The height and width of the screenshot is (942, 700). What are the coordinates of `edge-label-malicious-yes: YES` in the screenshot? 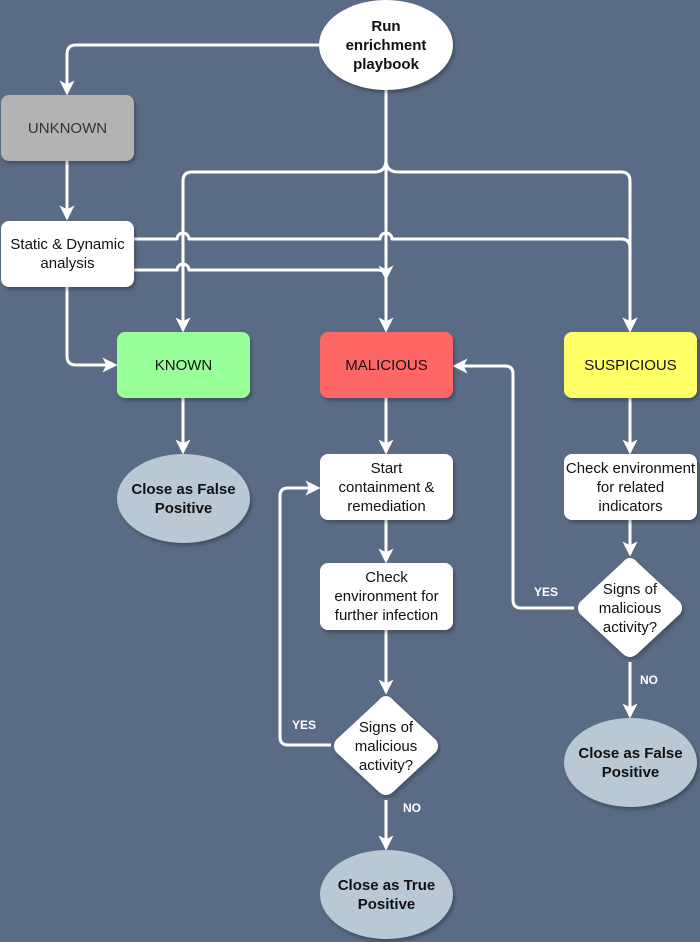 It's located at (304, 725).